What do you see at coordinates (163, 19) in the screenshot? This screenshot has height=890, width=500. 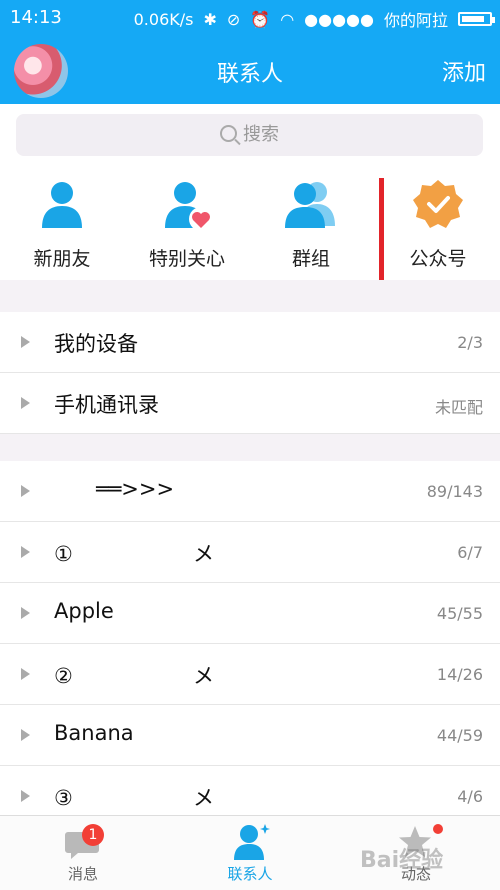 I see `network-speed: 0.06K/s` at bounding box center [163, 19].